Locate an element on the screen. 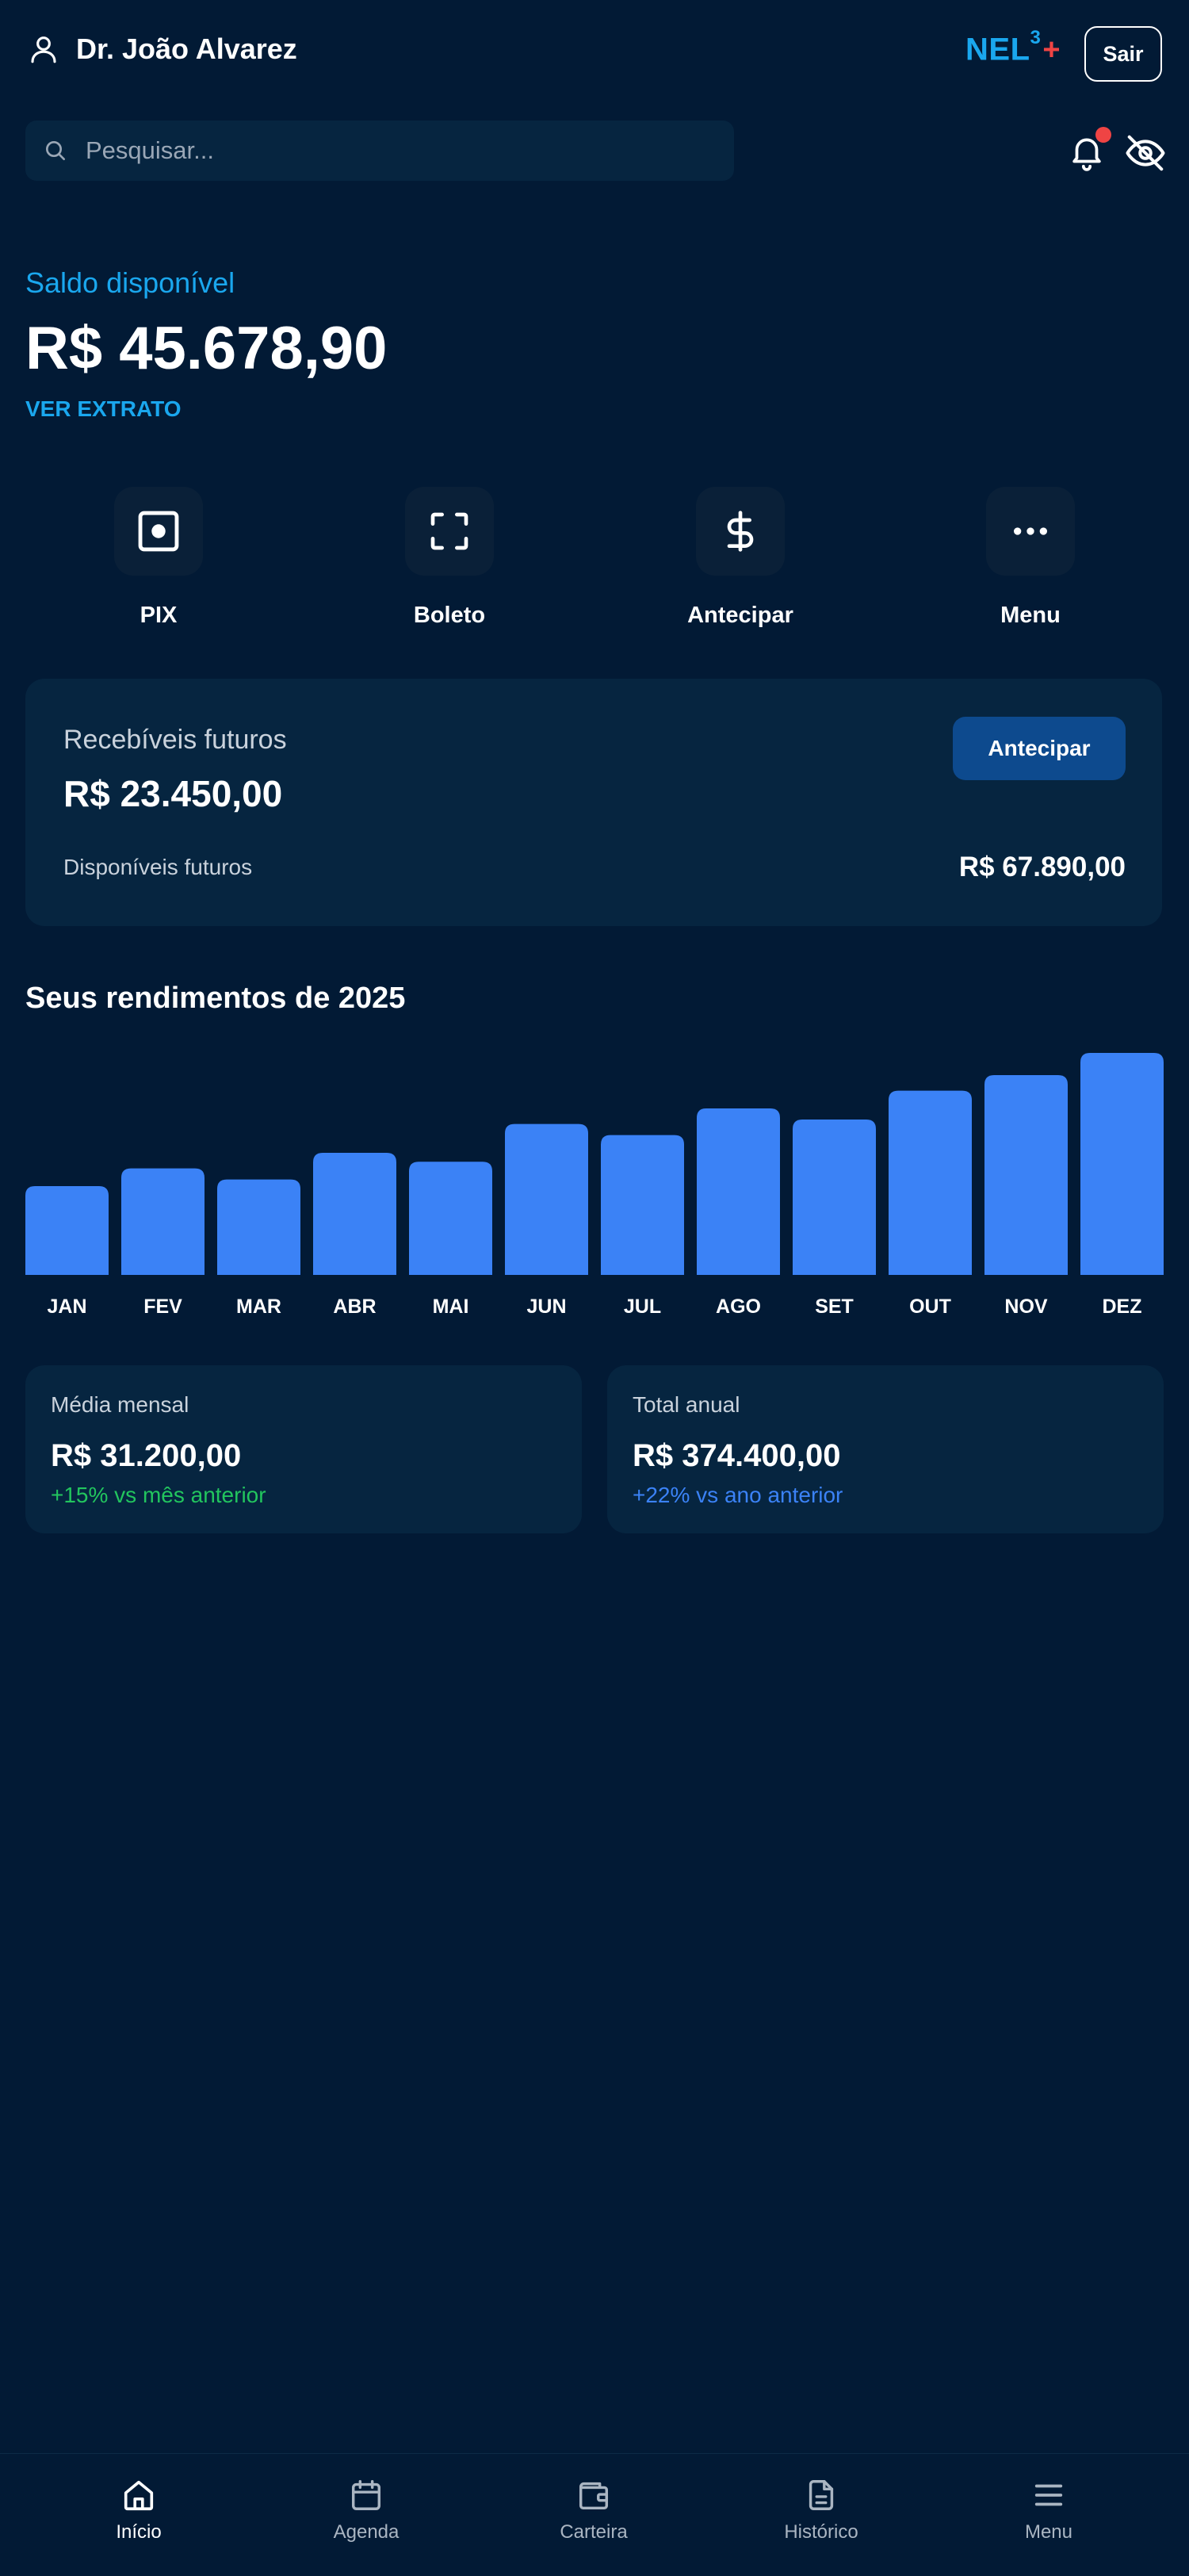 Image resolution: width=1189 pixels, height=2576 pixels. quick-action-boleto: Boleto is located at coordinates (449, 558).